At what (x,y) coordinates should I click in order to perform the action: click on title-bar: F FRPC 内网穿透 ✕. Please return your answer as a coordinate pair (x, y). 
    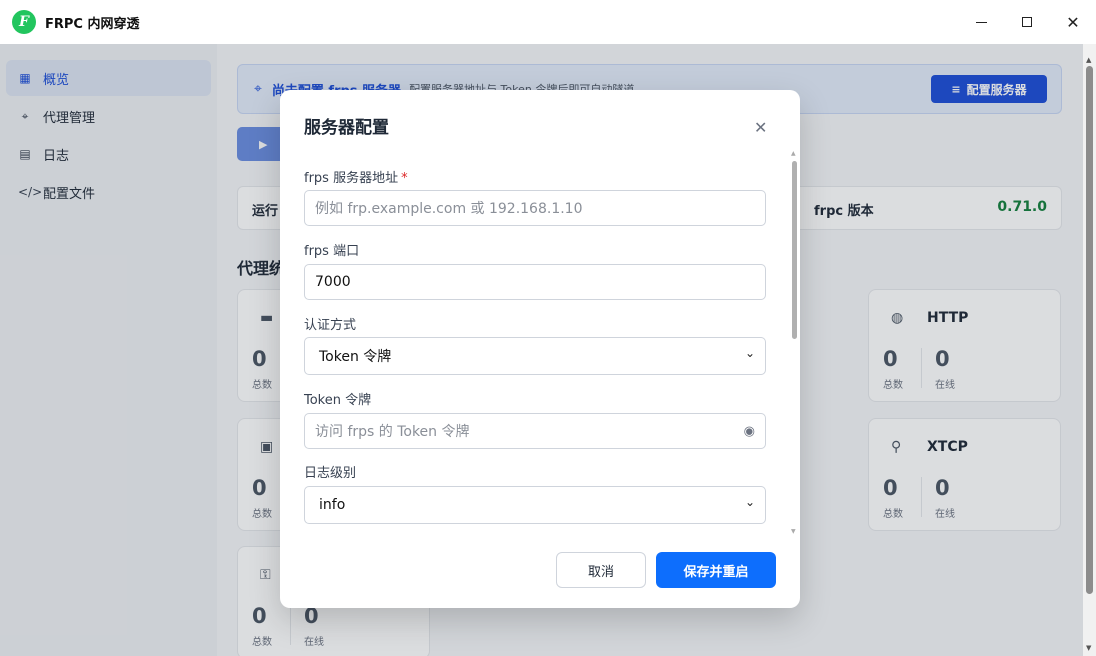
    Looking at the image, I should click on (548, 22).